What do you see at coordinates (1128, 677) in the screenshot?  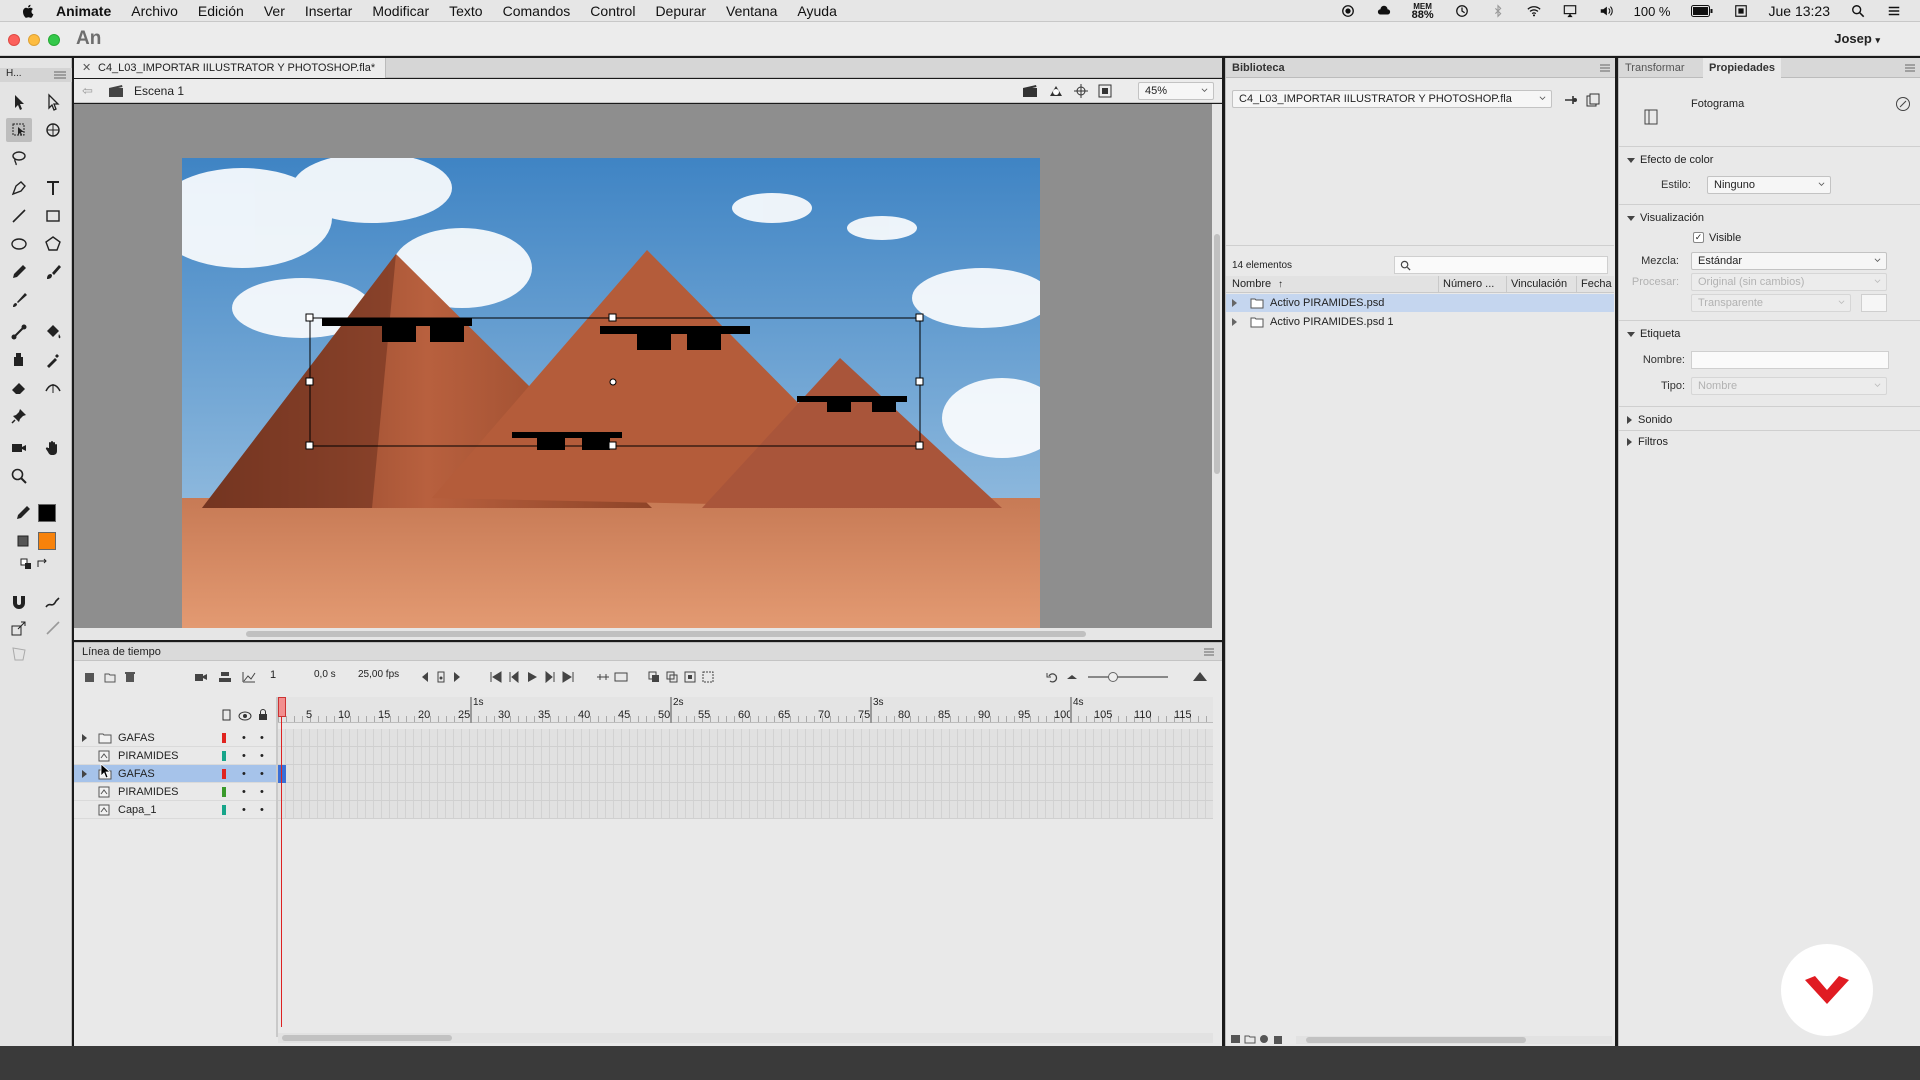 I see `timeline-zoom-slider` at bounding box center [1128, 677].